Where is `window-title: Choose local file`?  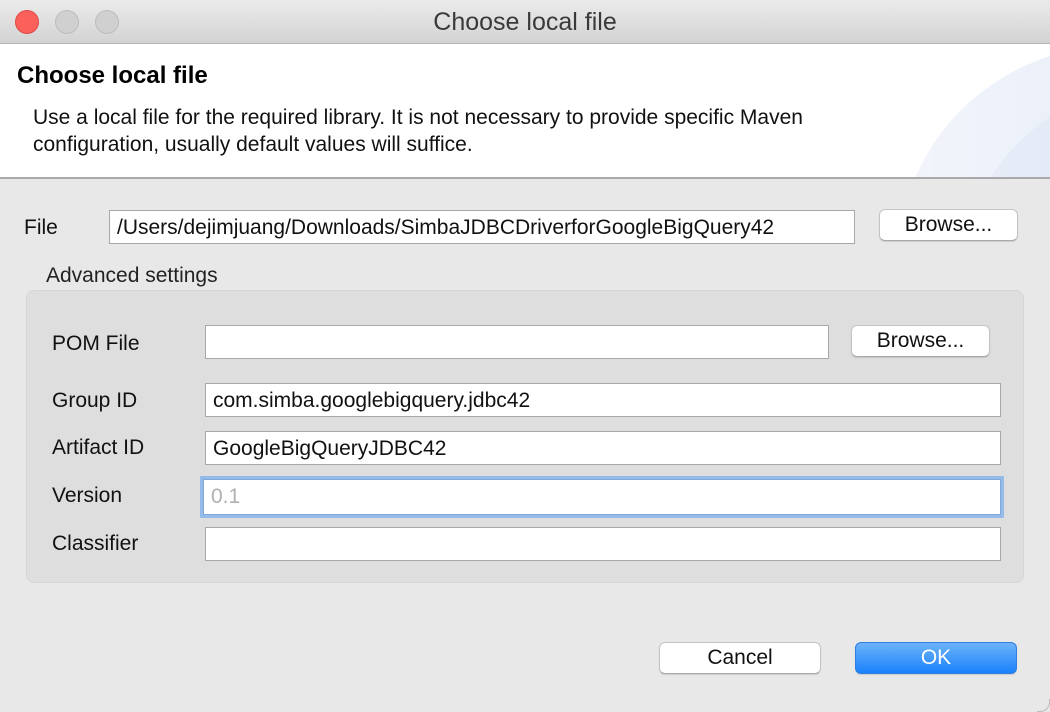
window-title: Choose local file is located at coordinates (525, 22).